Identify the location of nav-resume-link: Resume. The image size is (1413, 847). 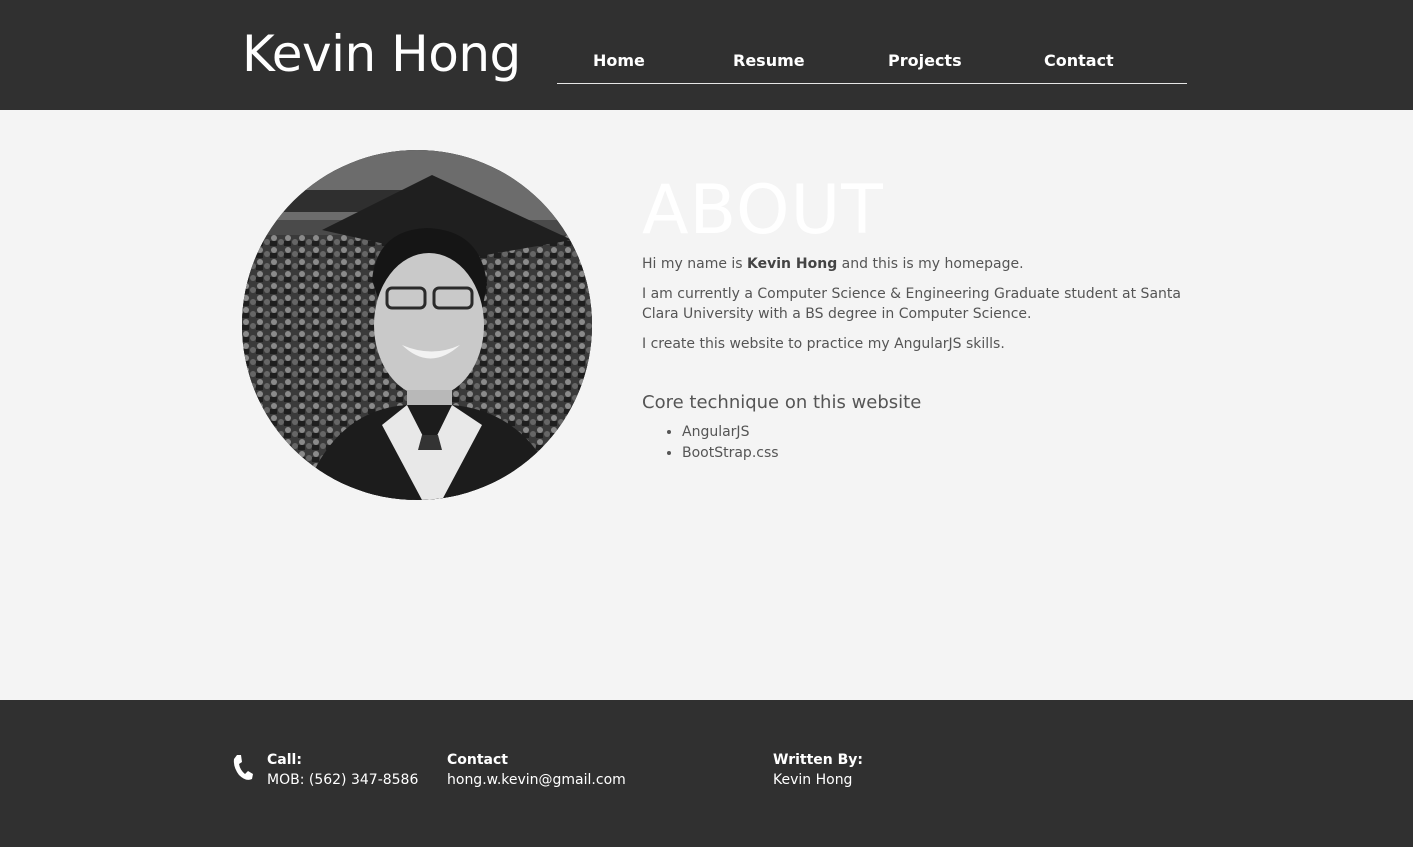
(769, 60).